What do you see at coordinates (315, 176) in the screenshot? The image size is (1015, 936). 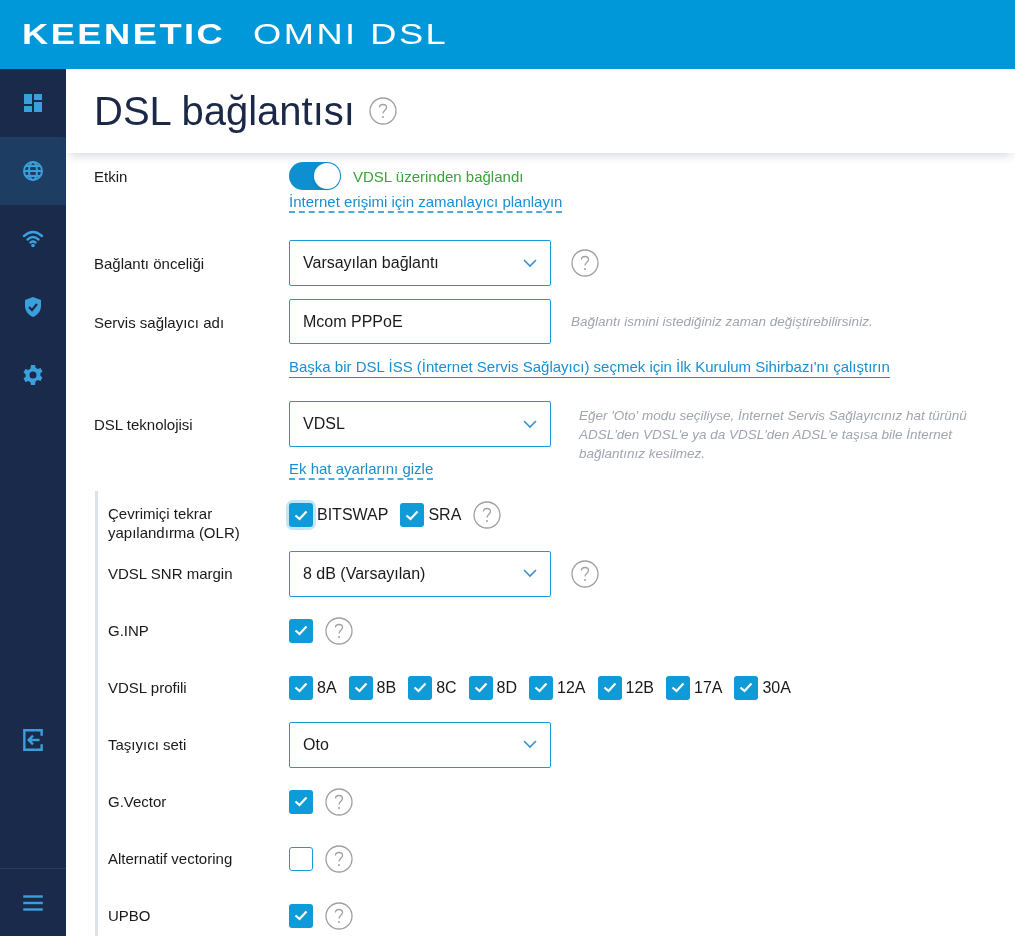 I see `toggle-switch` at bounding box center [315, 176].